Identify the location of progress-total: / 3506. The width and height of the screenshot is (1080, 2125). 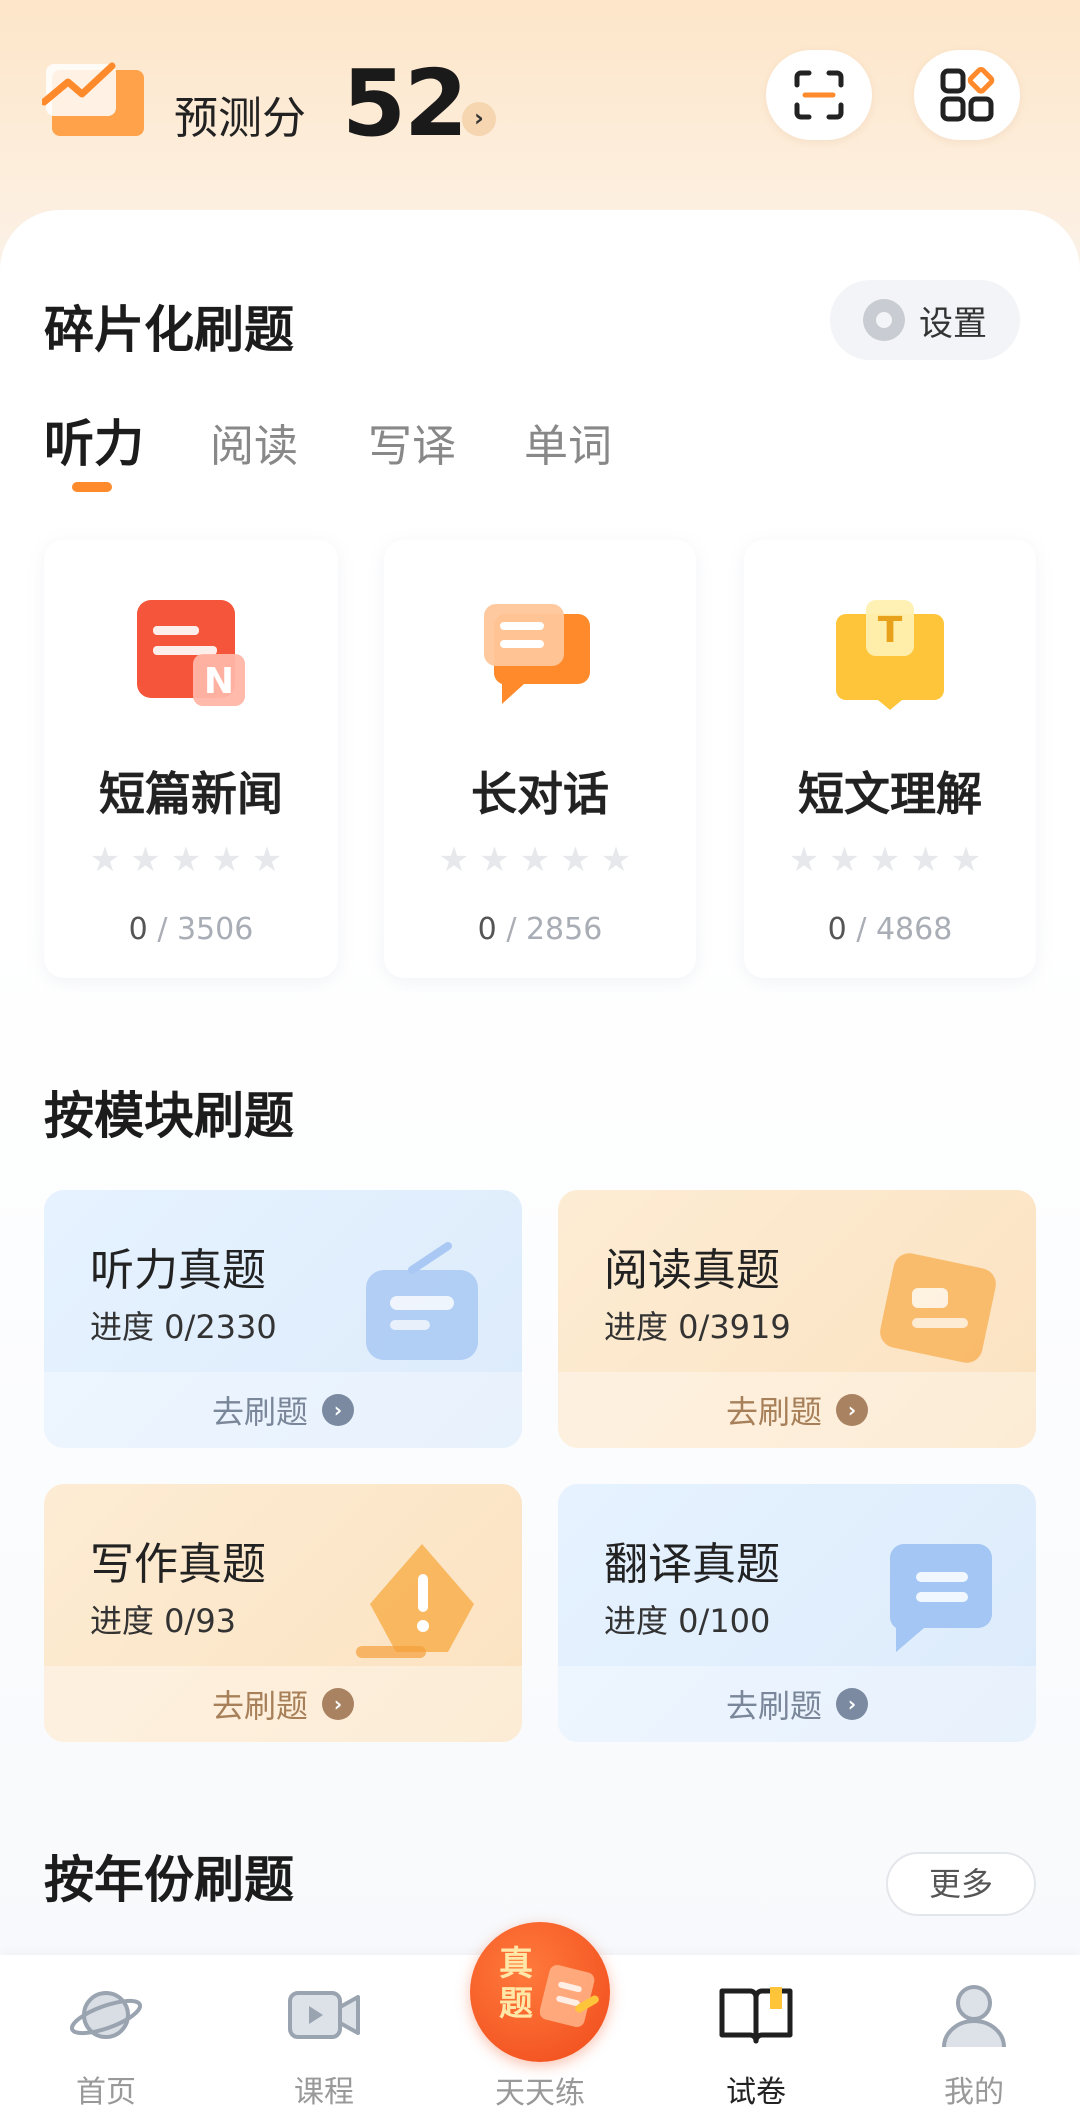
(205, 929).